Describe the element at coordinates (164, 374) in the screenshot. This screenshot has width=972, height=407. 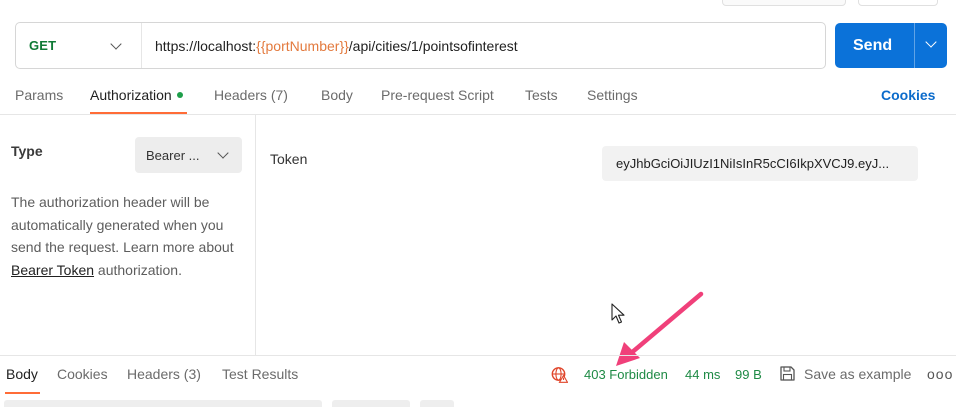
I see `response-tab-headers: Headers (3)` at that location.